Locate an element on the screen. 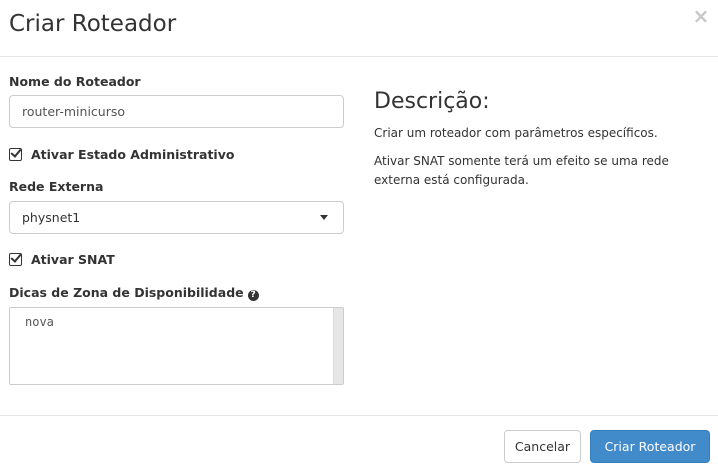 Image resolution: width=718 pixels, height=473 pixels. availability-zone-label: Dicas de Zona de Disponibilidade? is located at coordinates (134, 293).